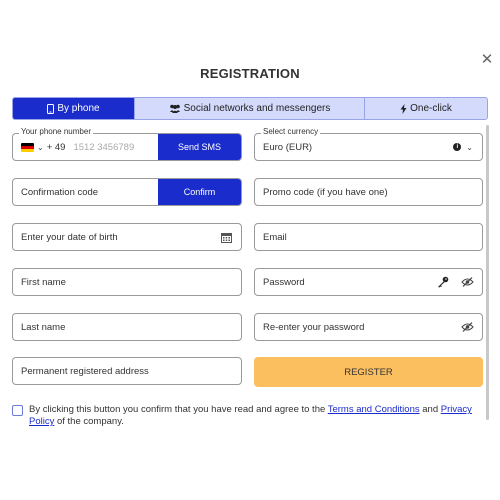 This screenshot has height=500, width=500. What do you see at coordinates (257, 108) in the screenshot?
I see `tab-label: Social networks and messengers` at bounding box center [257, 108].